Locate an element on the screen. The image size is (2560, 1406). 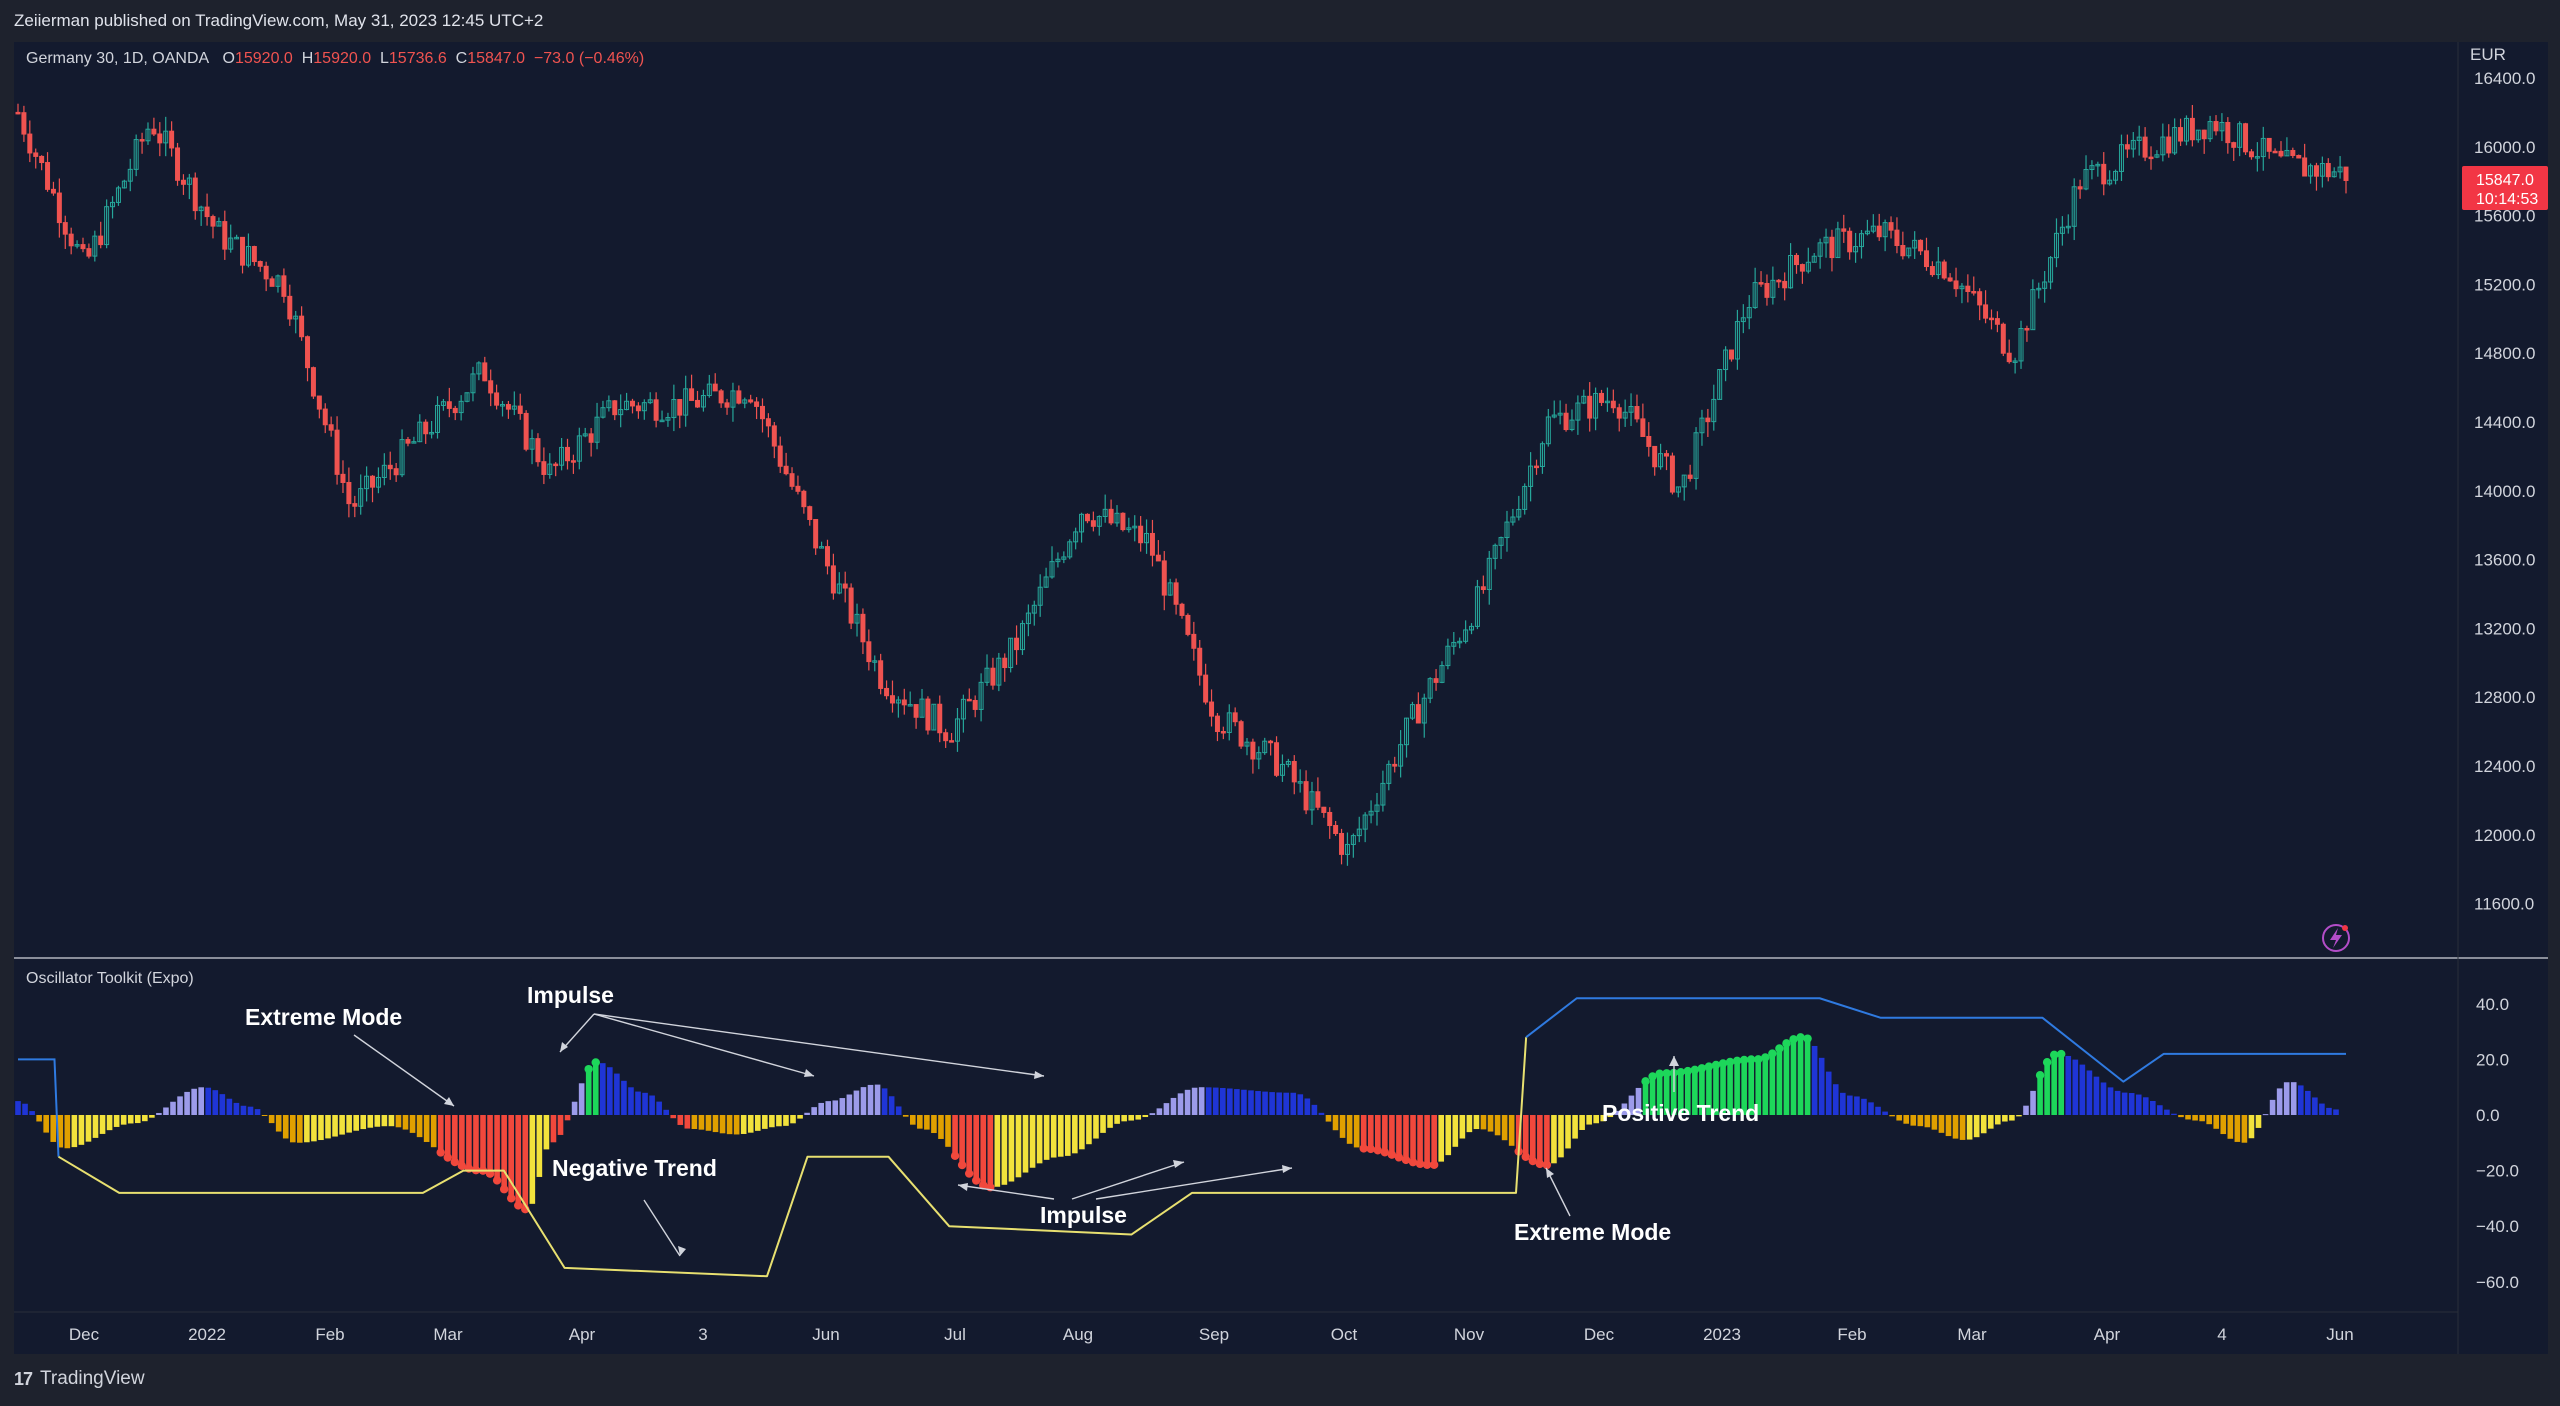
tradingview-logo-icon: 17 is located at coordinates (23, 1378).